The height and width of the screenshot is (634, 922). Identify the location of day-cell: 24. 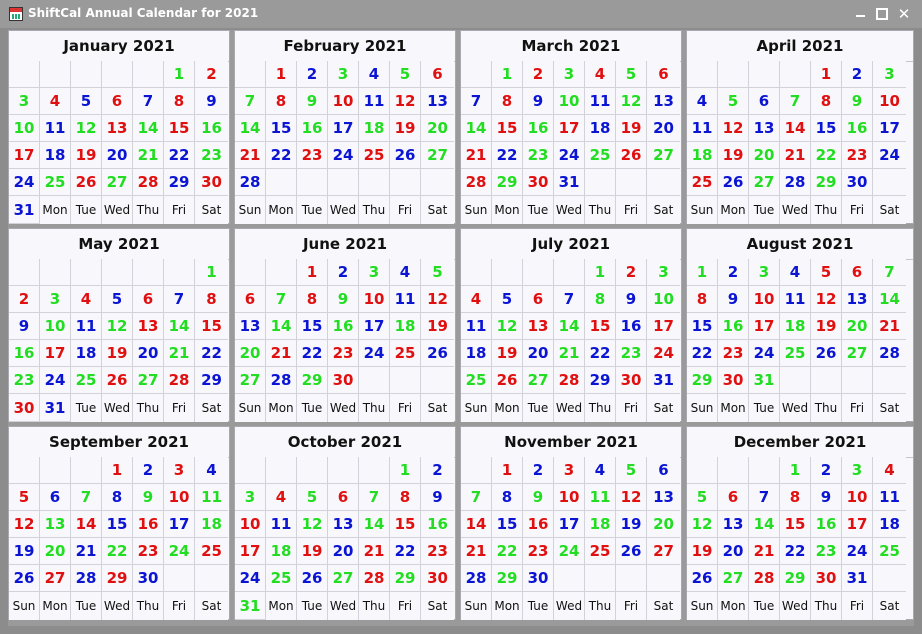
(569, 551).